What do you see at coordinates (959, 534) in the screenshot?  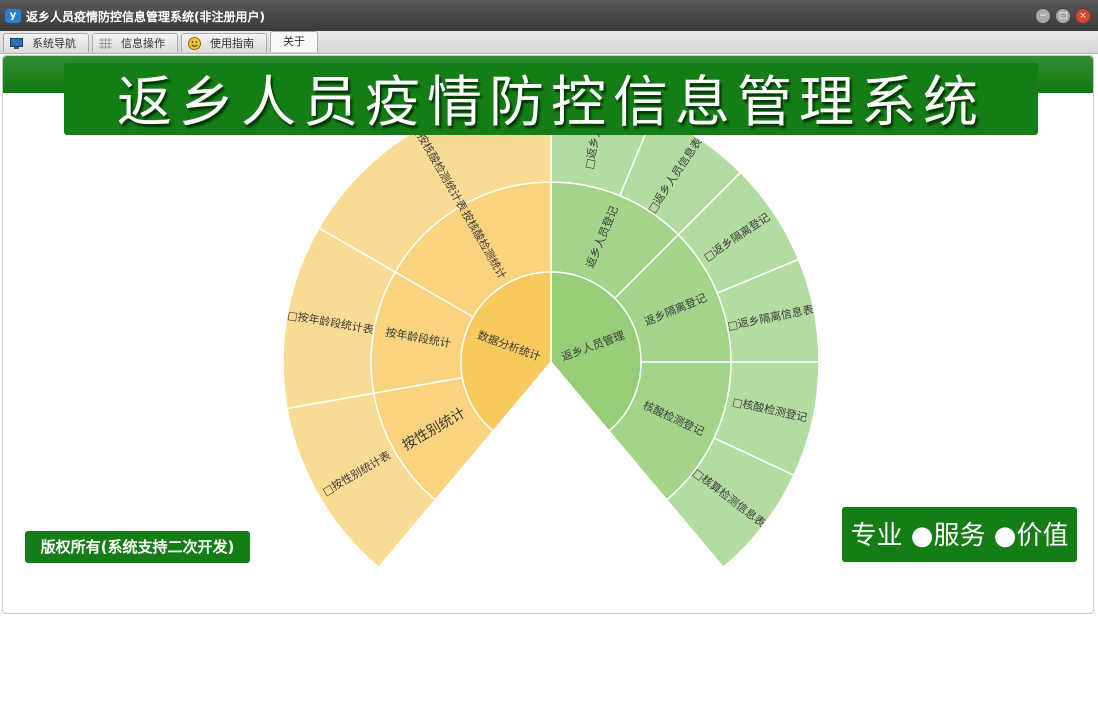 I see `slogan-badge: 专业 ●服务 ●价值` at bounding box center [959, 534].